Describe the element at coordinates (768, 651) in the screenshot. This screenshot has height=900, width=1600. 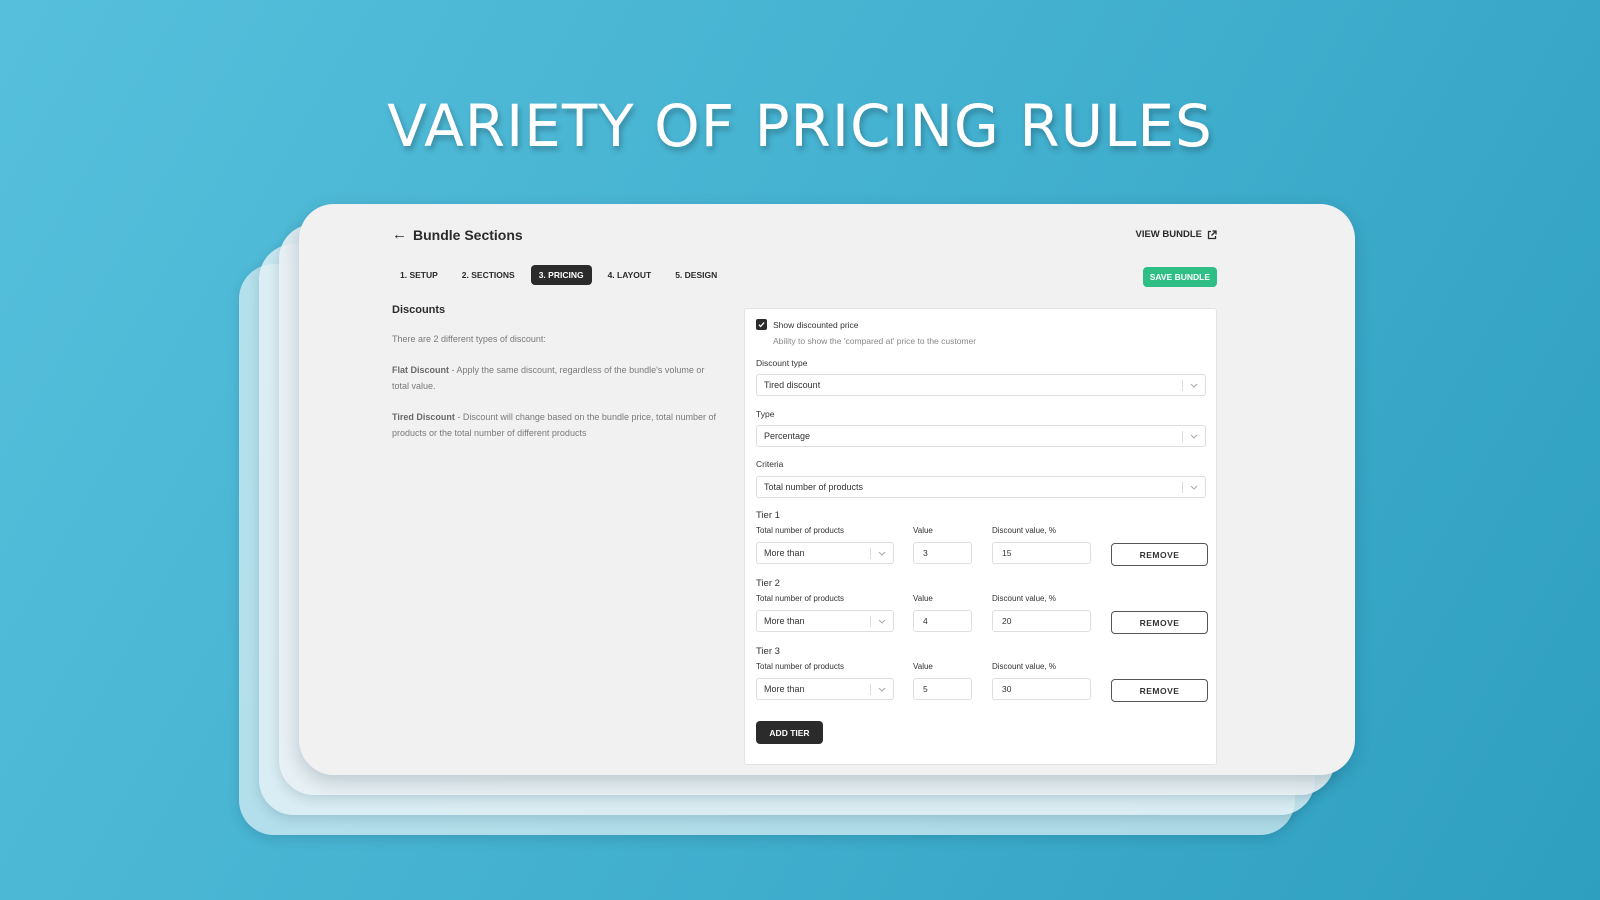
I see `tier-title: Tier 3` at that location.